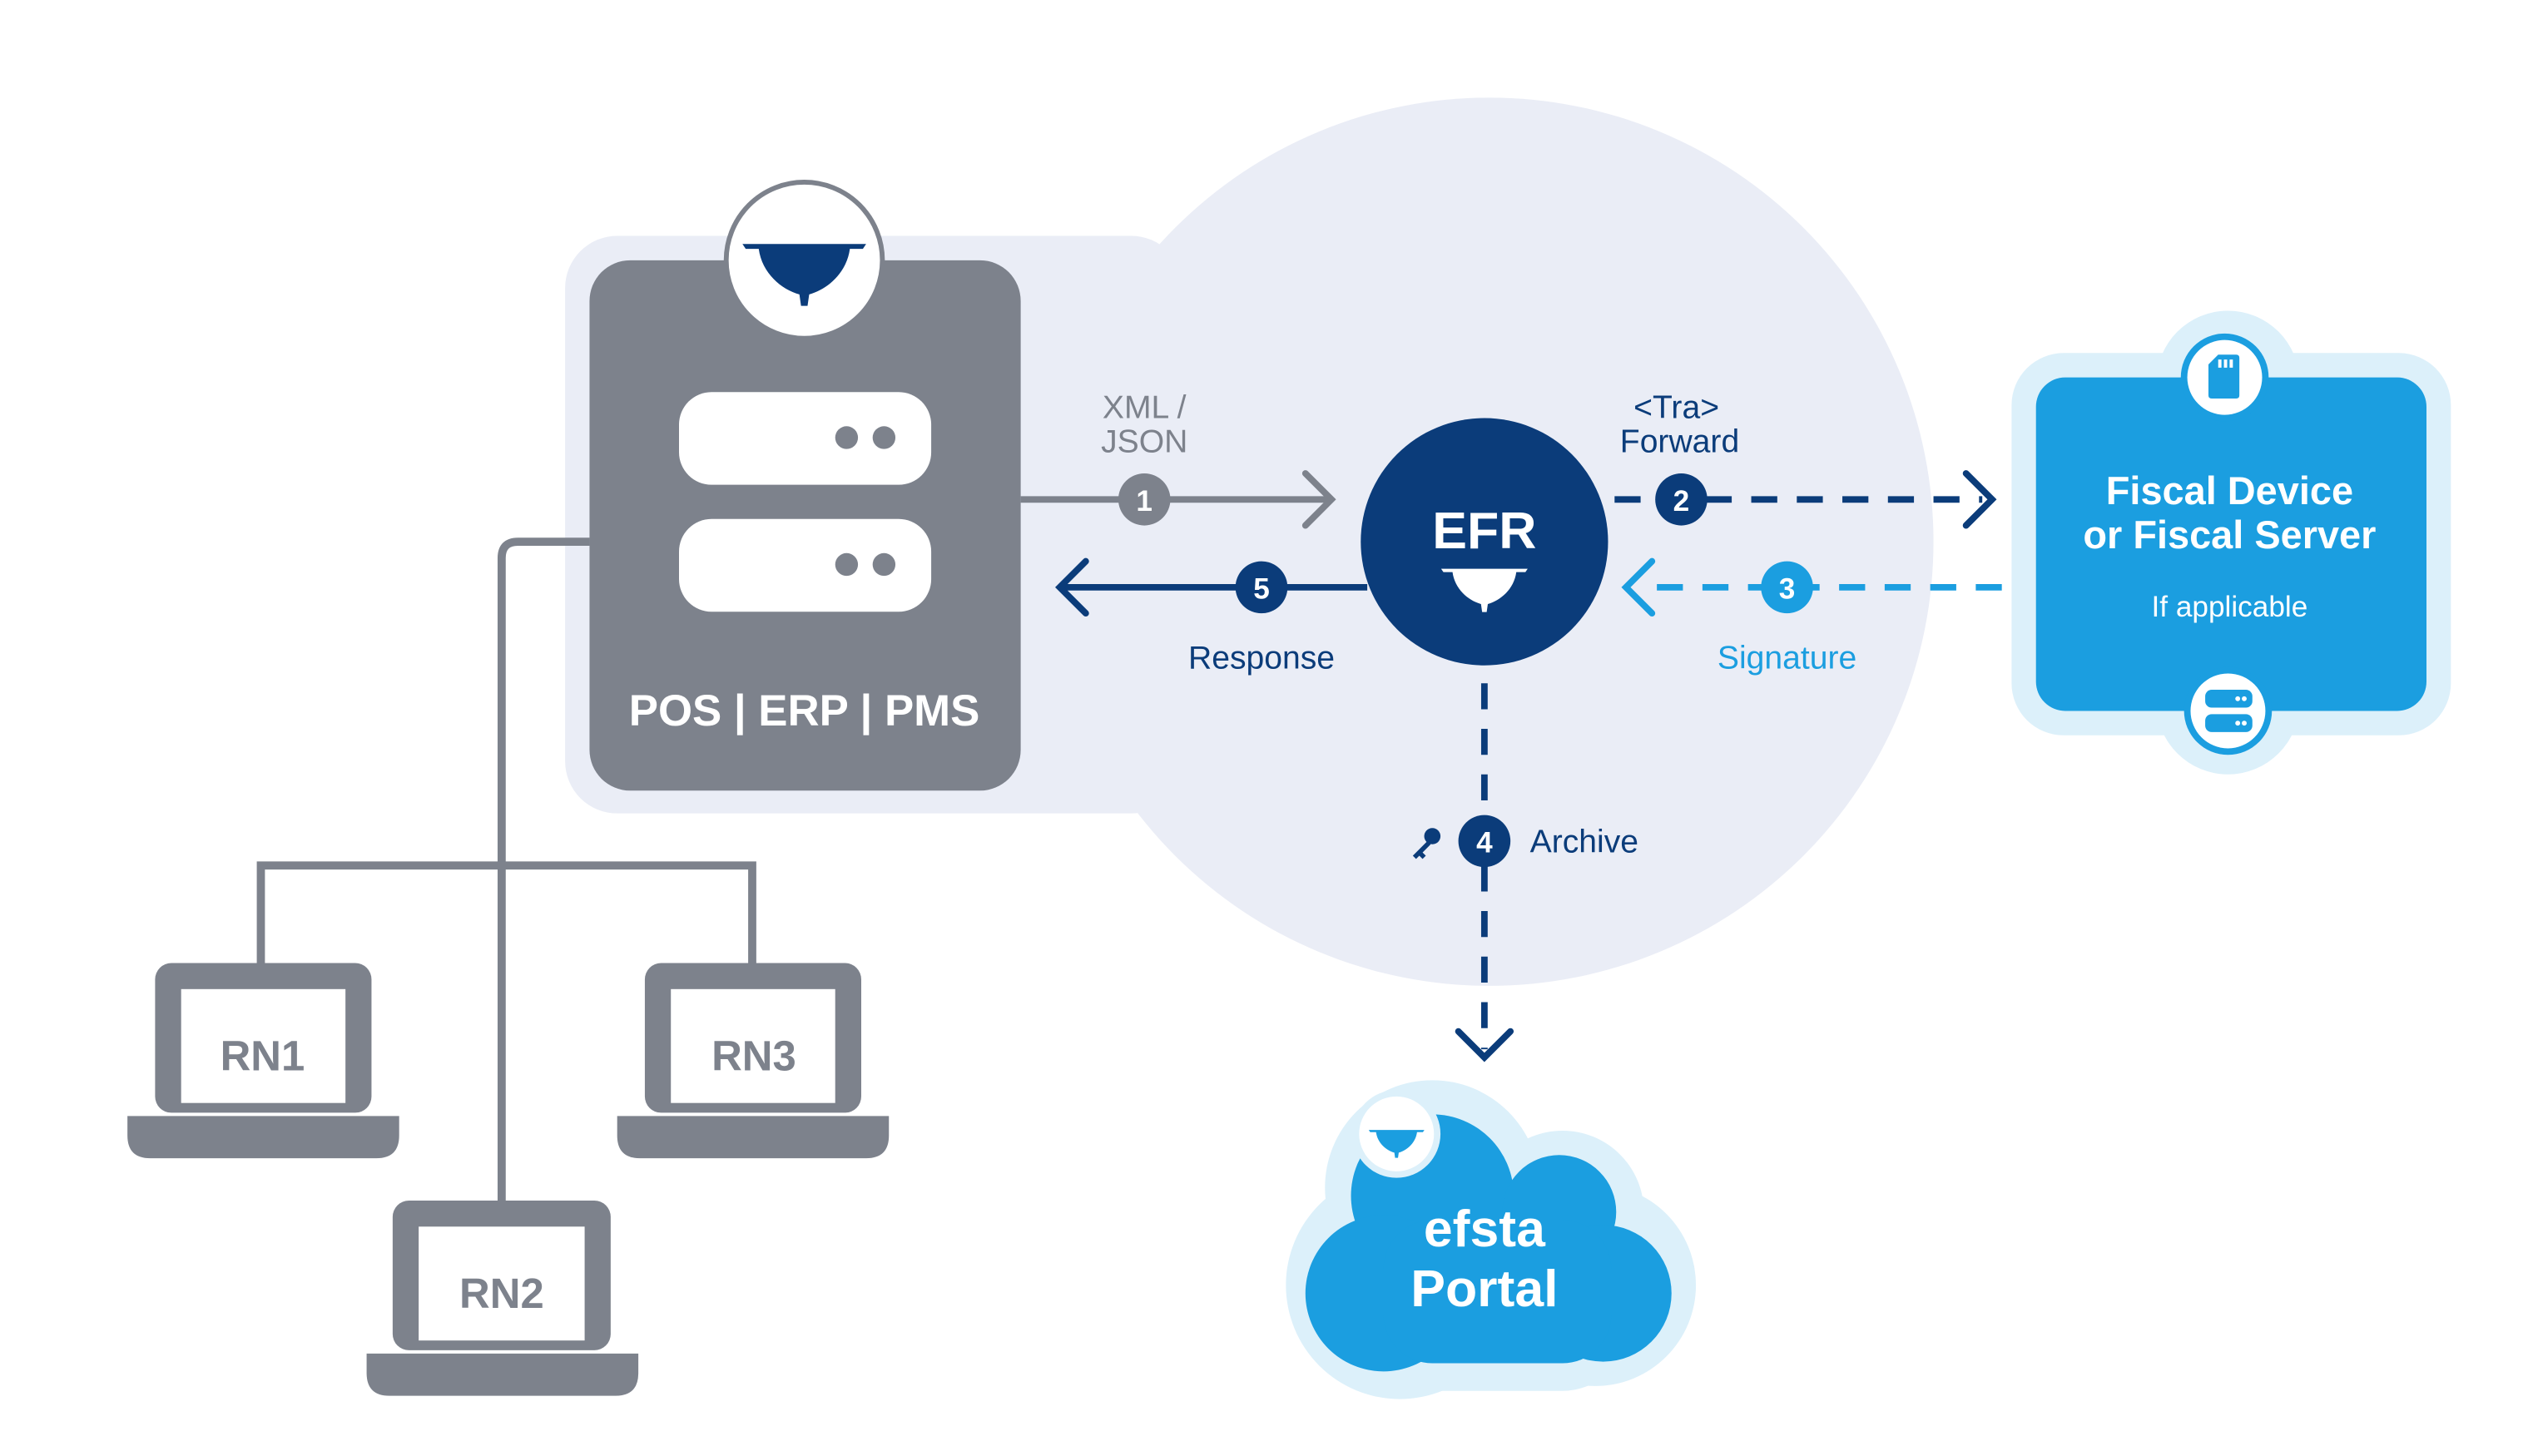 The image size is (2523, 1456). I want to click on sd-card-icon, so click(2224, 377).